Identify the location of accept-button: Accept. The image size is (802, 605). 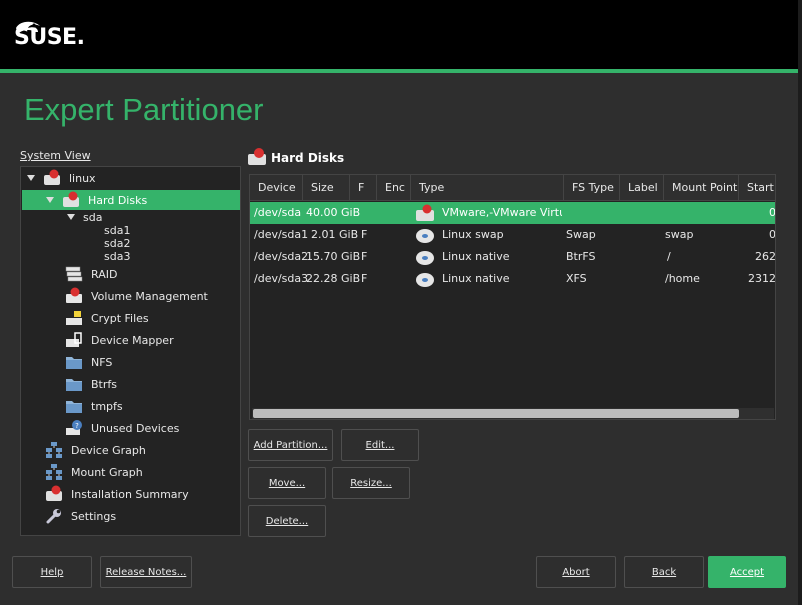
(747, 572).